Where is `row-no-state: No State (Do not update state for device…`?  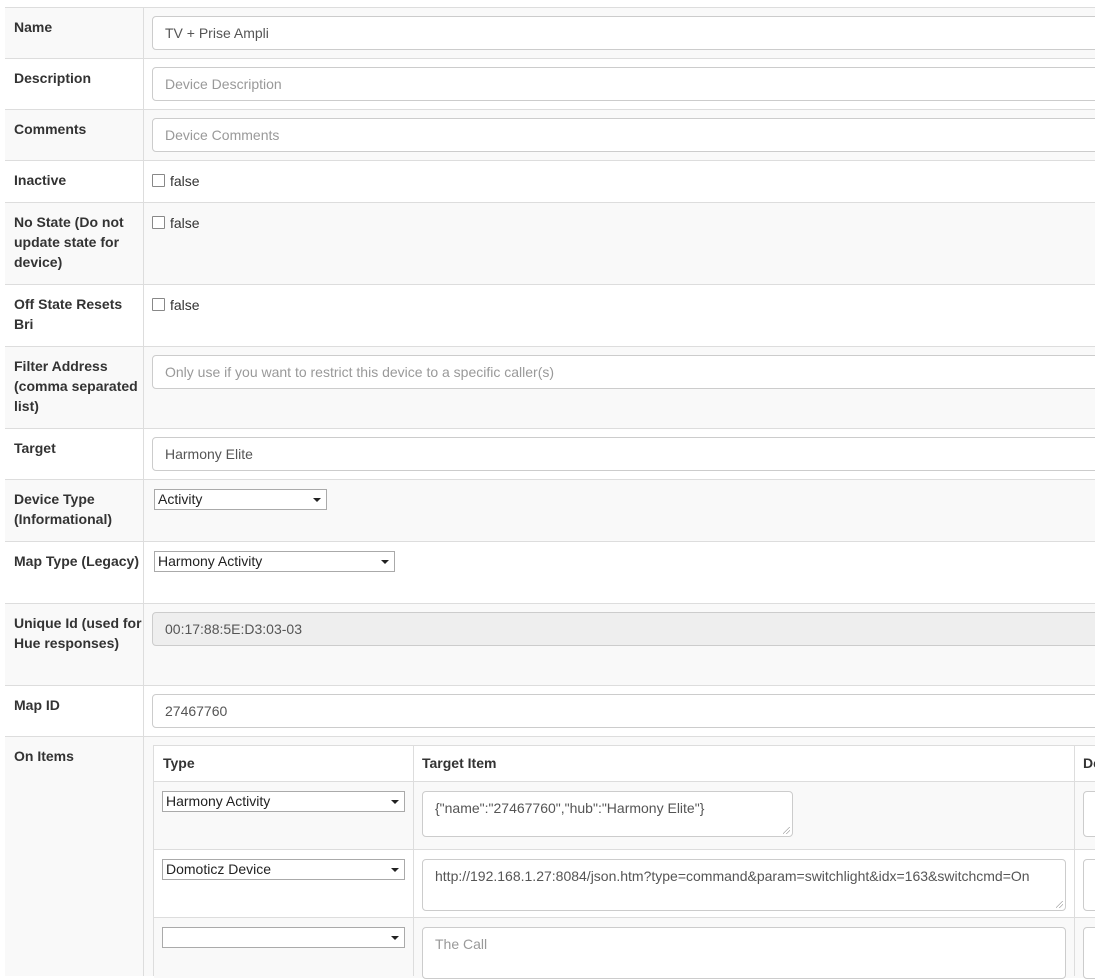
row-no-state: No State (Do not update state for device… is located at coordinates (550, 243).